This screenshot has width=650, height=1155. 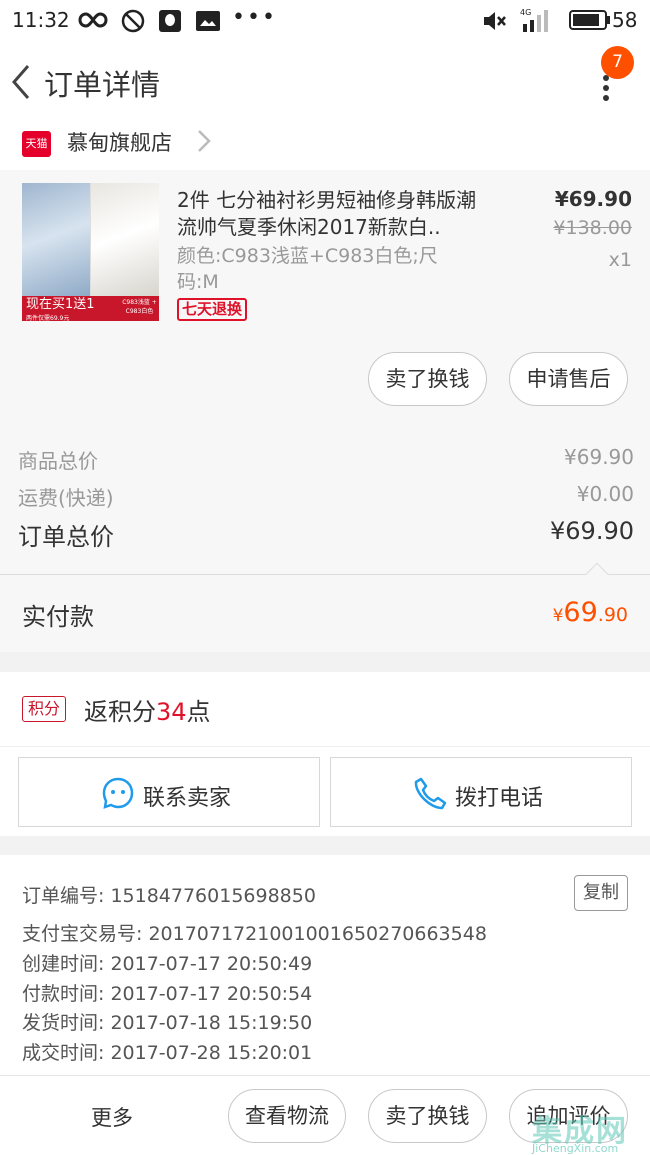 What do you see at coordinates (558, 616) in the screenshot?
I see `paid-currency: ¥` at bounding box center [558, 616].